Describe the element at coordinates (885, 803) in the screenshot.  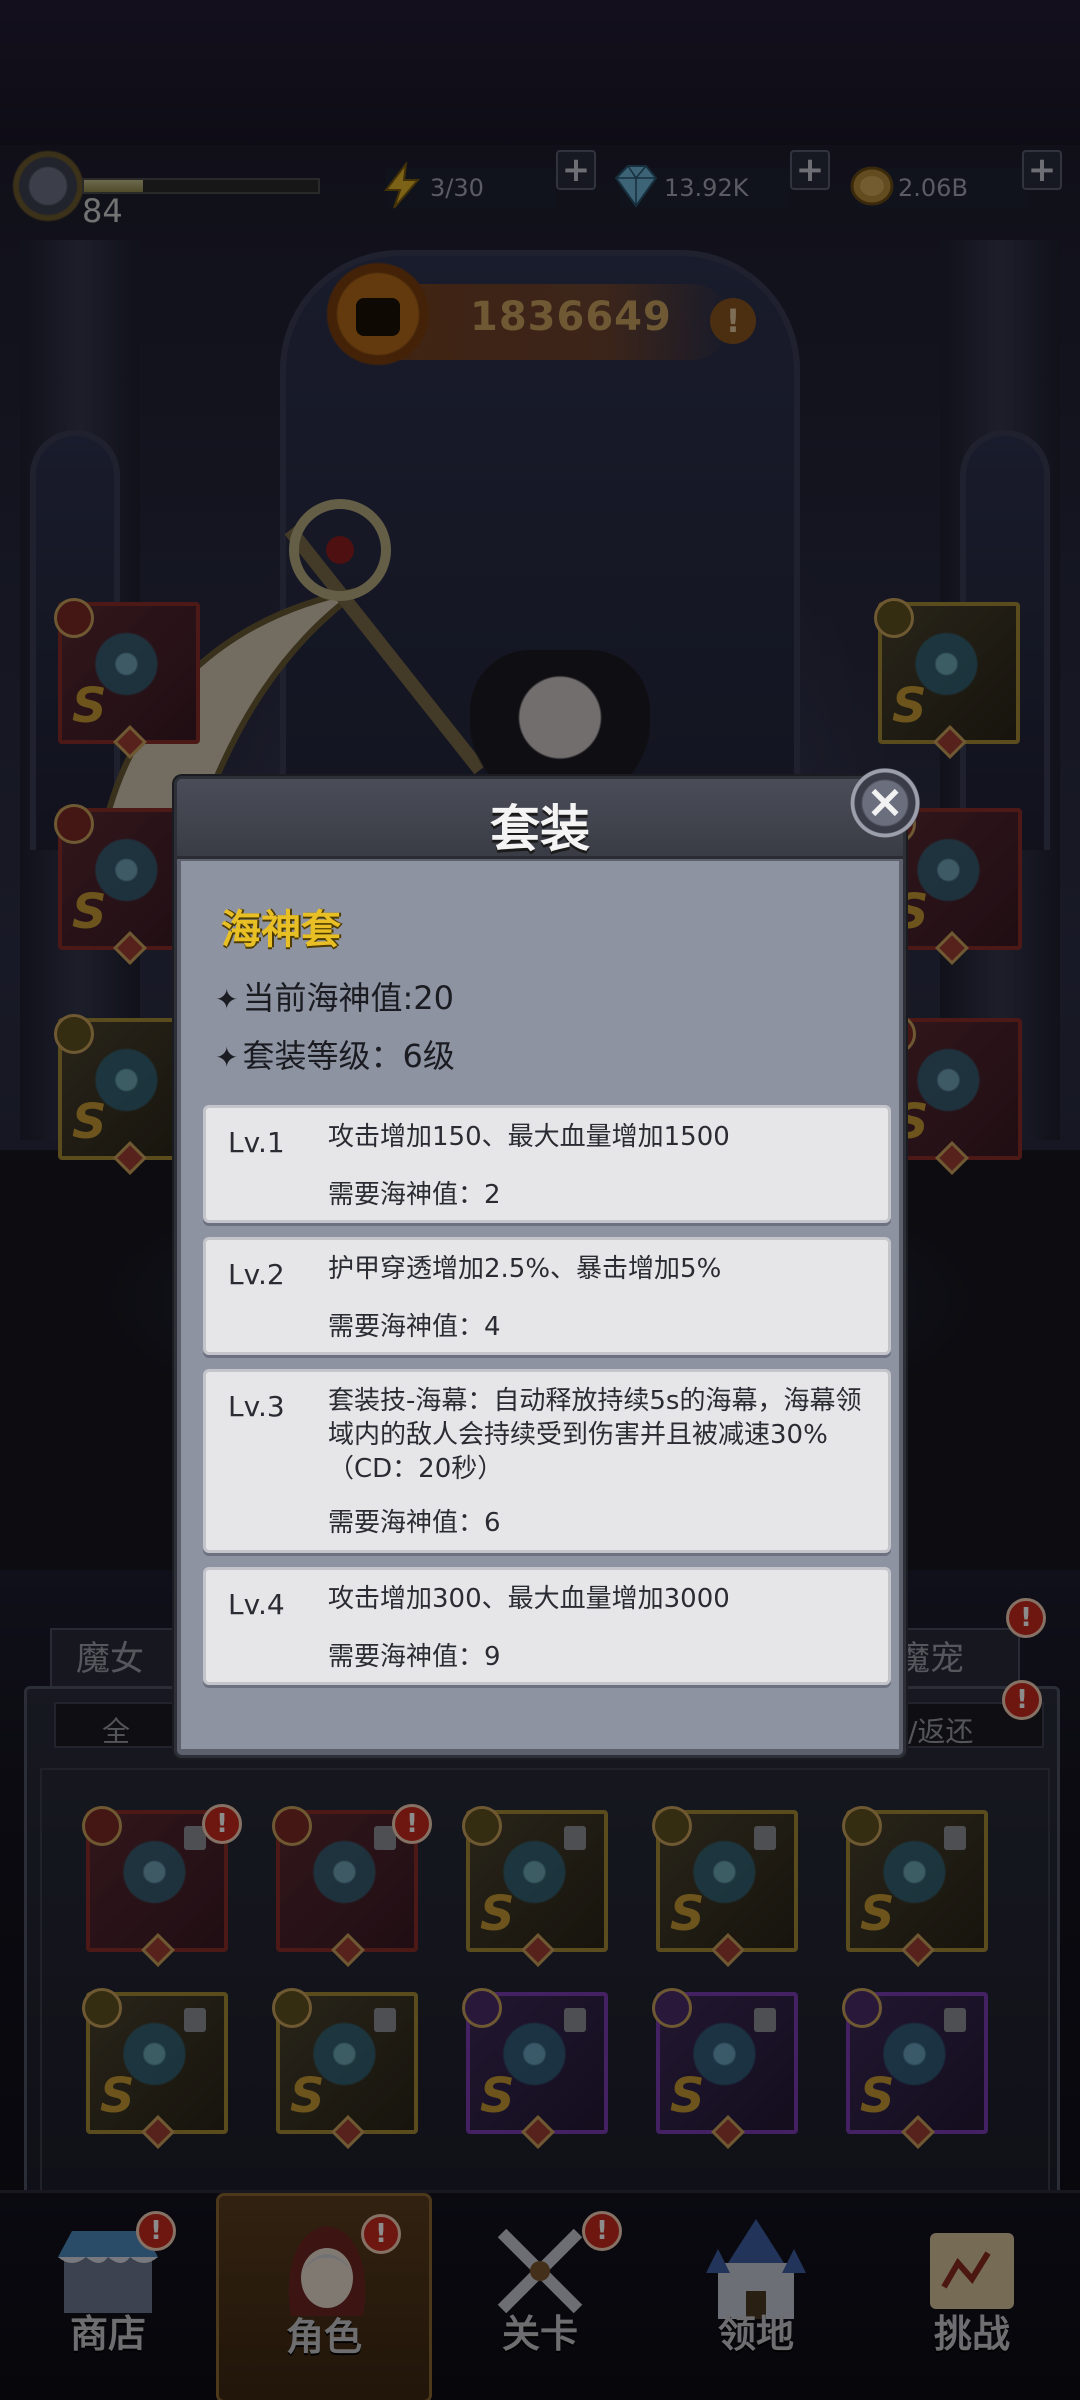
I see `close-dialog-button: ×` at that location.